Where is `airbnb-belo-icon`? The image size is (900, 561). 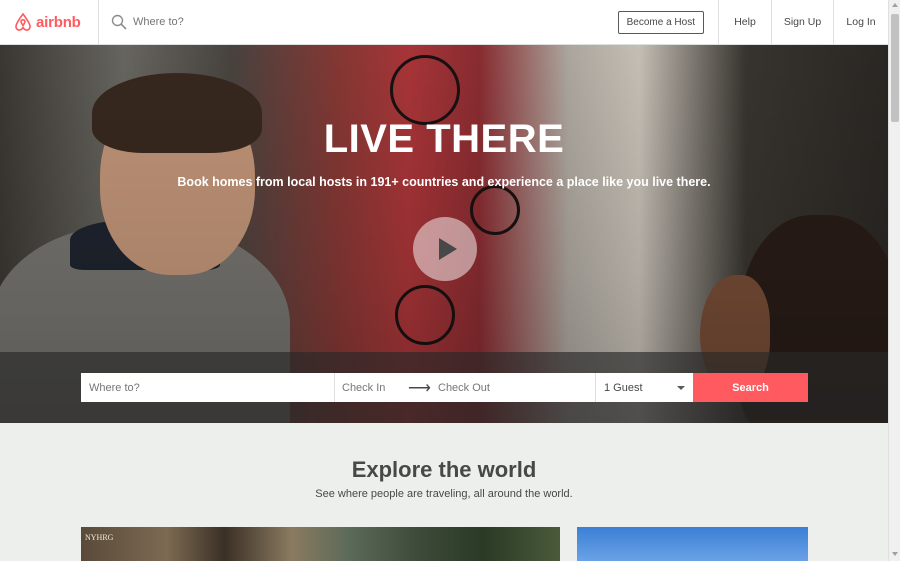 airbnb-belo-icon is located at coordinates (23, 21).